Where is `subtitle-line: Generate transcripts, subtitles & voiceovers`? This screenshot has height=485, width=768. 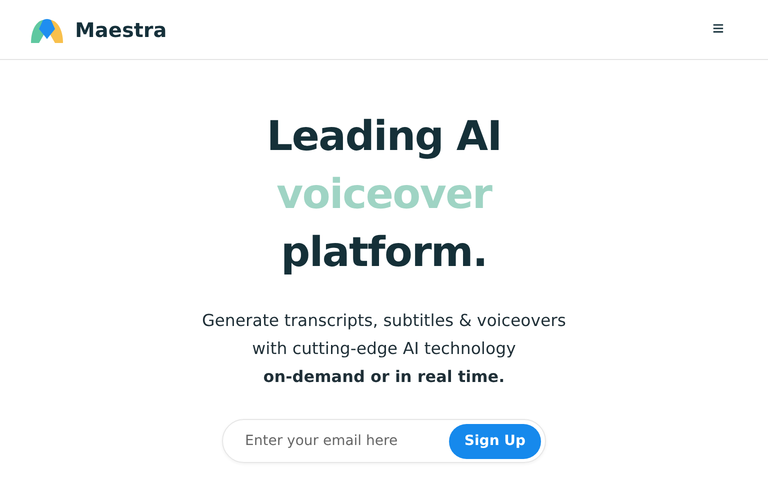
subtitle-line: Generate transcripts, subtitles & voiceovers is located at coordinates (384, 321).